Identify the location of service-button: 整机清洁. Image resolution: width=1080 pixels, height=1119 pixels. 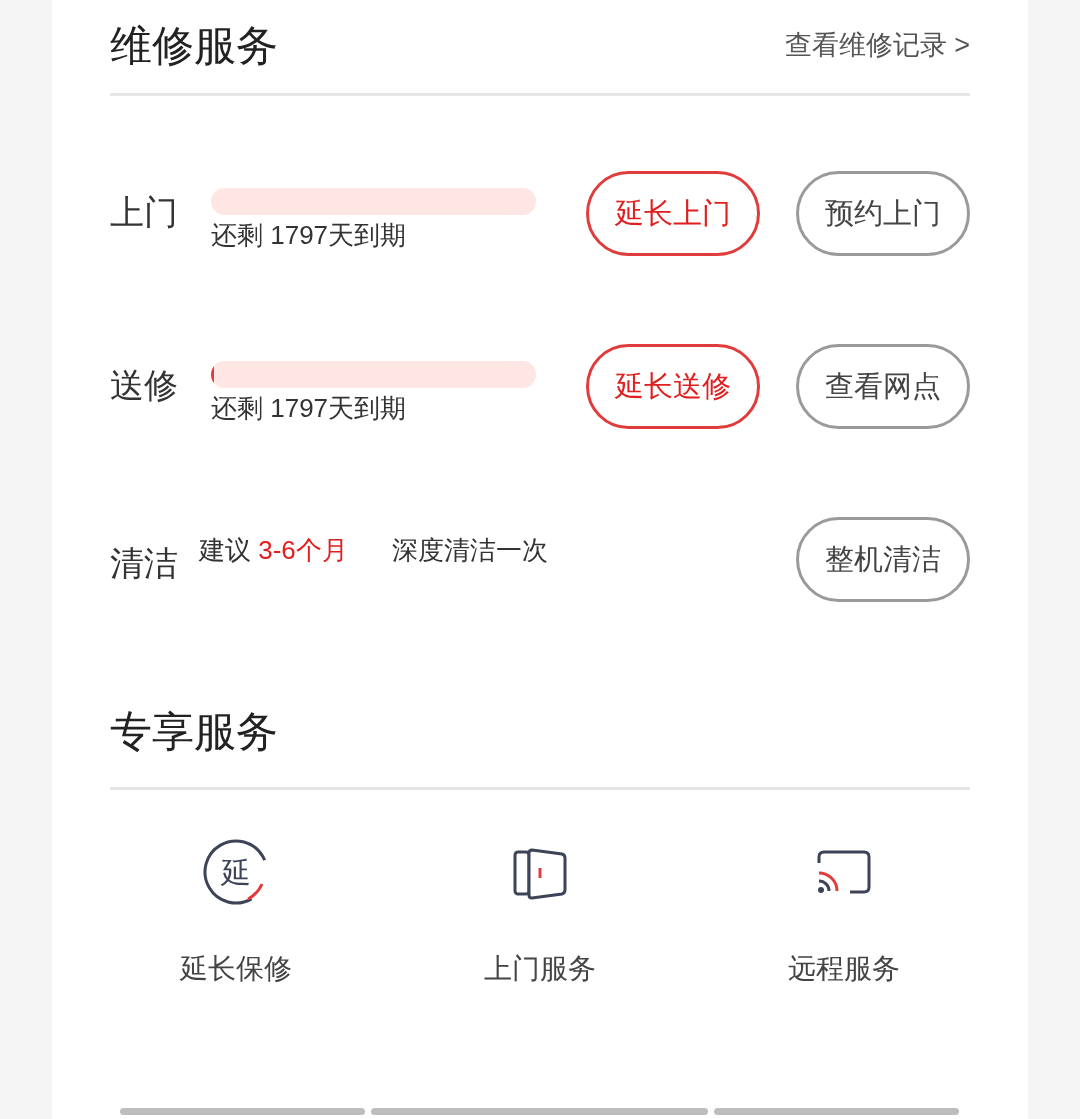
(883, 559).